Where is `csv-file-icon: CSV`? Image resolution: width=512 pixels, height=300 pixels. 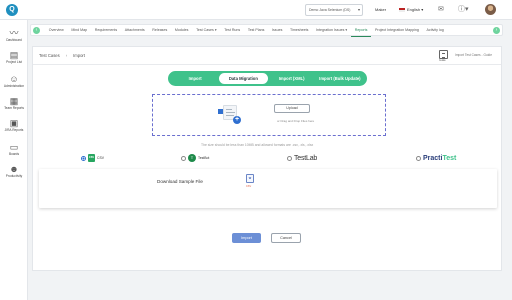
csv-file-icon: CSV is located at coordinates (91, 158).